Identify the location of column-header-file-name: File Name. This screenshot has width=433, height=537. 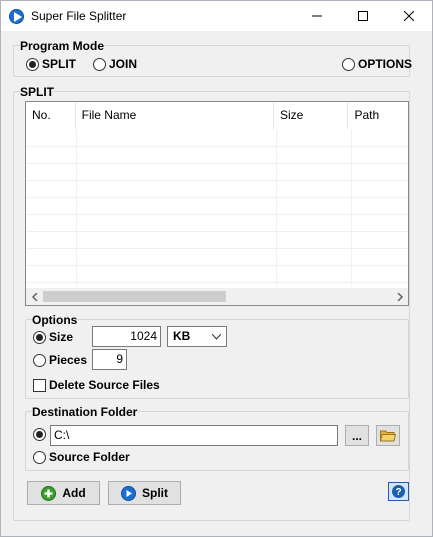
(175, 115).